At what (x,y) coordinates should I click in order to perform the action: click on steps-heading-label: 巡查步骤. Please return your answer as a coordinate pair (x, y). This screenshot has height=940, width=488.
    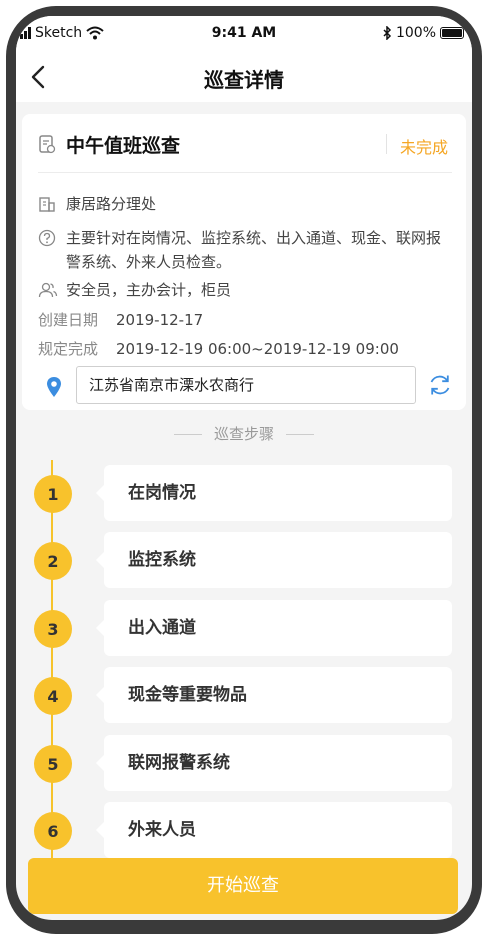
    Looking at the image, I should click on (243, 434).